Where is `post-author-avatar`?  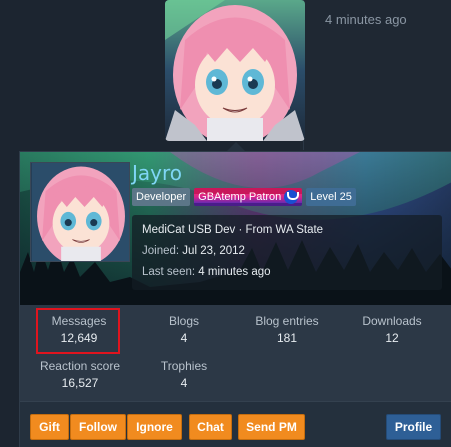
post-author-avatar is located at coordinates (235, 70).